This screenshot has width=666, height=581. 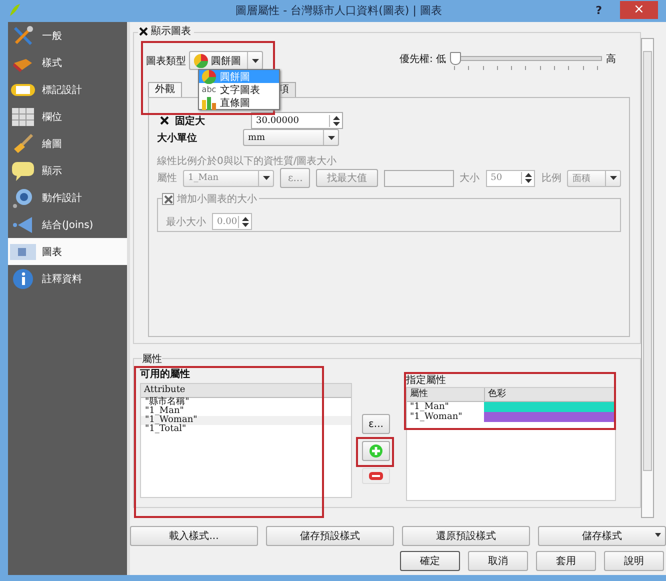 I want to click on minus-icon, so click(x=376, y=476).